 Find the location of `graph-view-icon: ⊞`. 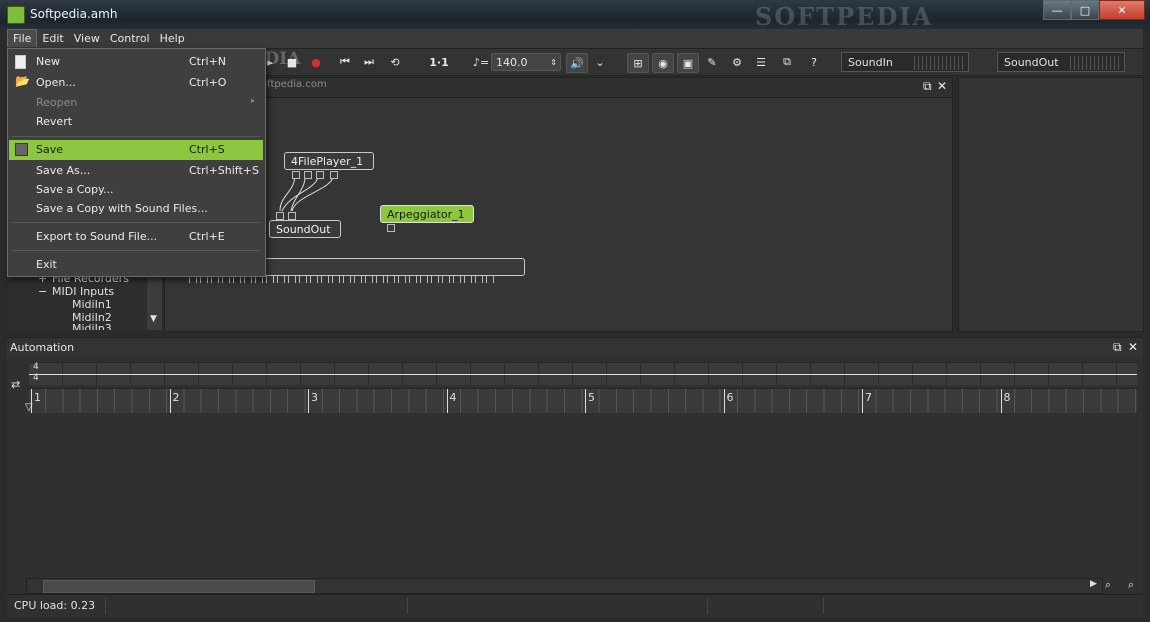

graph-view-icon: ⊞ is located at coordinates (638, 63).